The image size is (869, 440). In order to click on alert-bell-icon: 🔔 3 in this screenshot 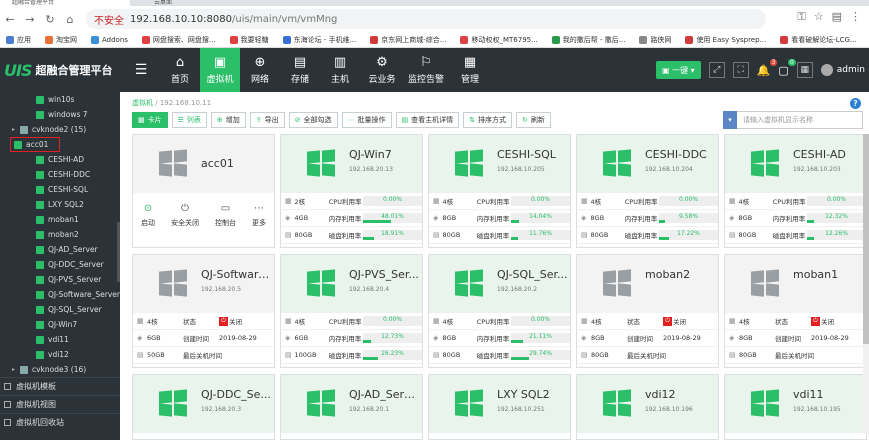, I will do `click(767, 67)`.